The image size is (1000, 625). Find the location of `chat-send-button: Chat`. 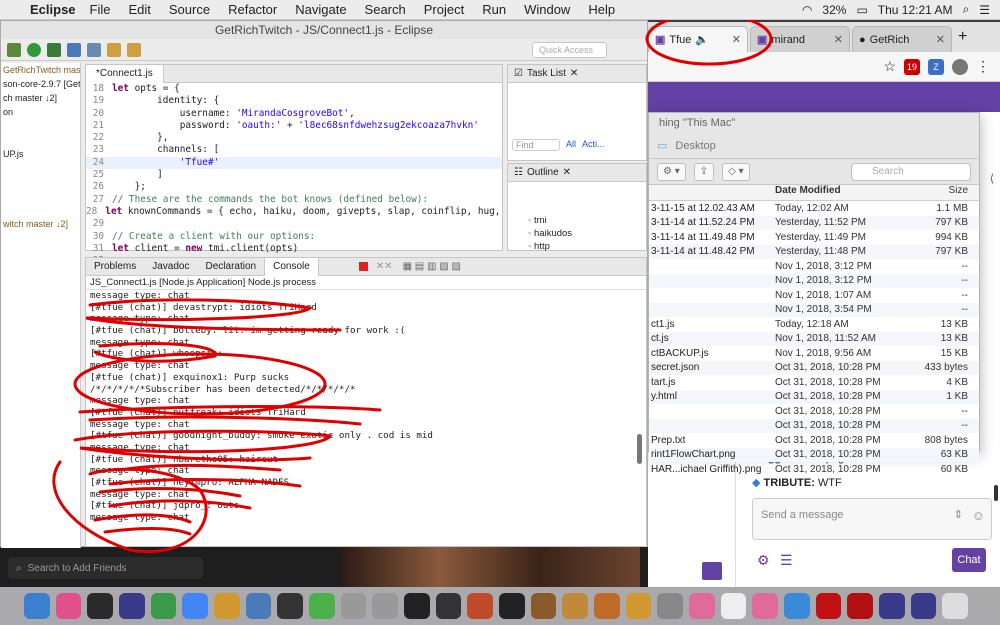

chat-send-button: Chat is located at coordinates (969, 560).